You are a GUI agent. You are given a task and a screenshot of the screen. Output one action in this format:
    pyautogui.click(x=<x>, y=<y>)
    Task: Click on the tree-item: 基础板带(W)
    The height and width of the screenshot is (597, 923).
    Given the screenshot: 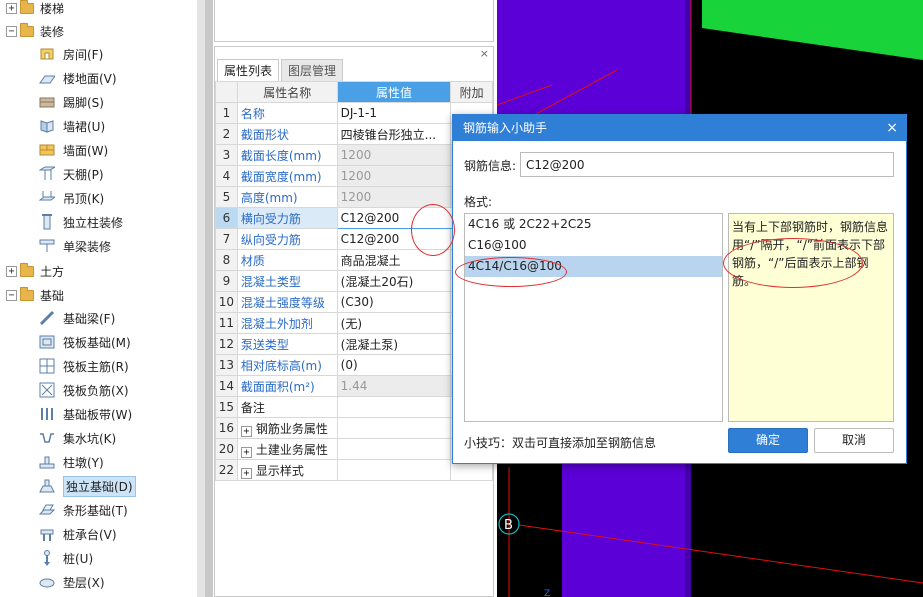 What is the action you would take?
    pyautogui.click(x=85, y=414)
    